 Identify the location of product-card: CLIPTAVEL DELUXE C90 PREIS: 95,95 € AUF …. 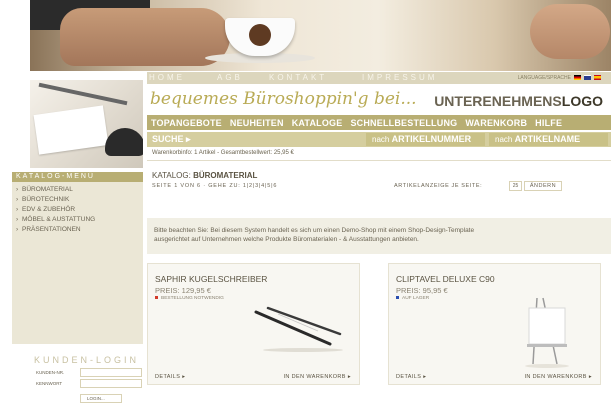
(494, 324).